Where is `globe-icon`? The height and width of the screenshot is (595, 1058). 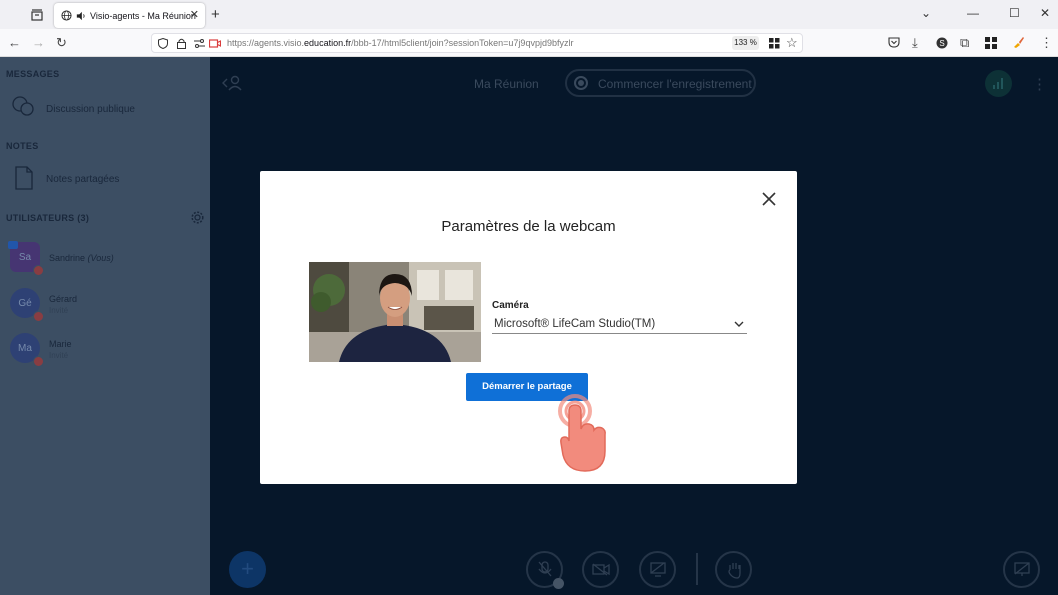 globe-icon is located at coordinates (66, 15).